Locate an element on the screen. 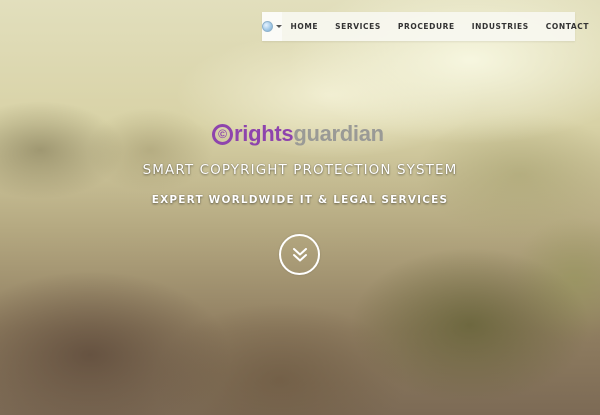  double-chevron-down-icon is located at coordinates (299, 254).